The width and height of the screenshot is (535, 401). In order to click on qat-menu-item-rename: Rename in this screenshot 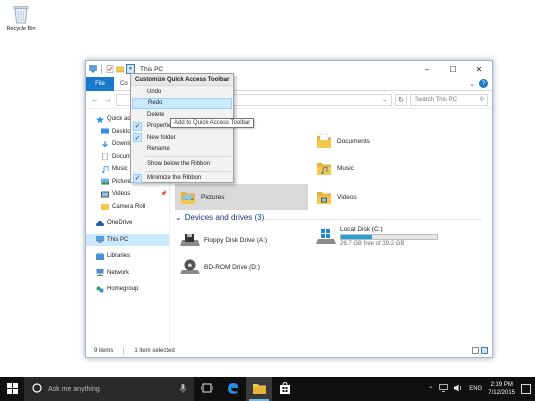, I will do `click(182, 150)`.